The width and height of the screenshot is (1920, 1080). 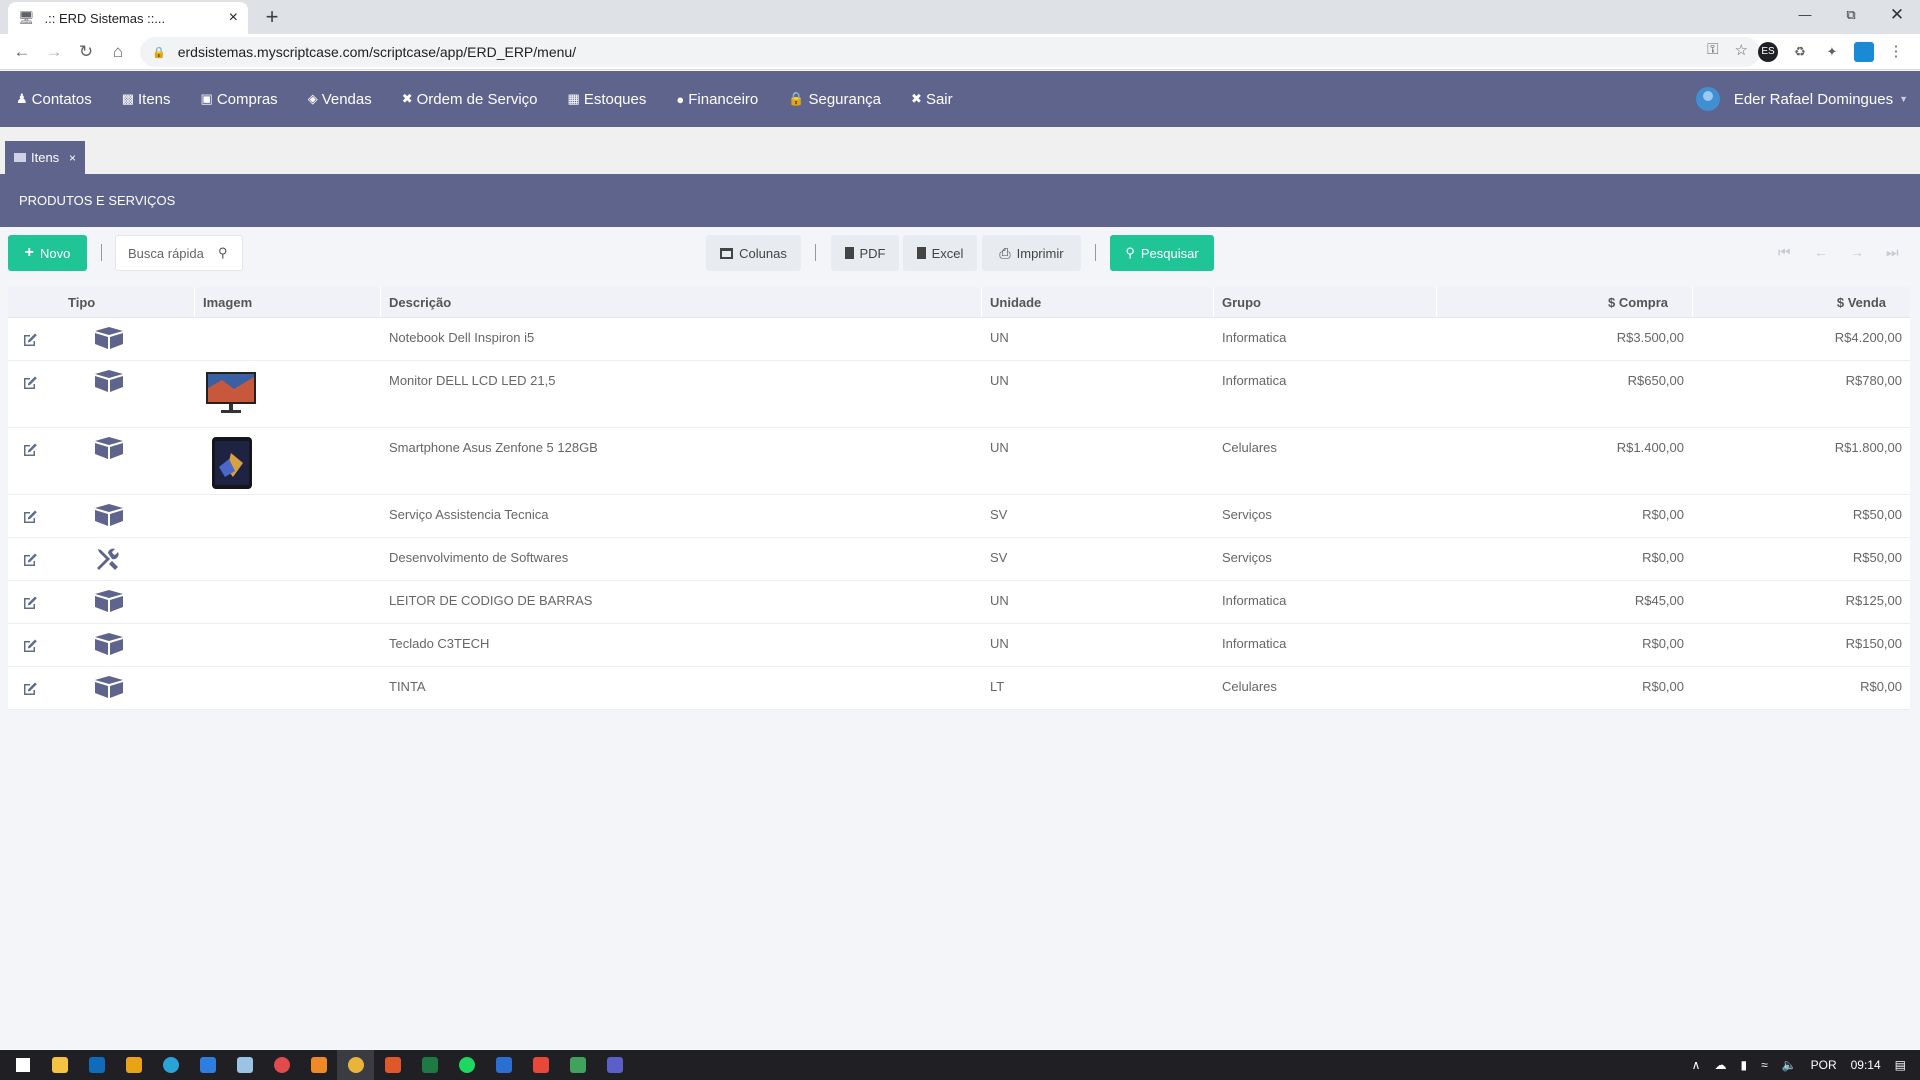 I want to click on user-icon: ♟, so click(x=22, y=98).